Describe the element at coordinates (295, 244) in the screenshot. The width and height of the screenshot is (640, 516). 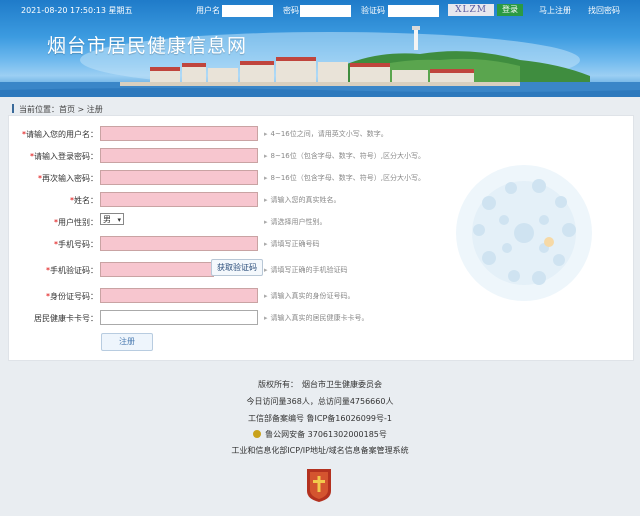
I see `phone-hint: 请填写正确号码` at that location.